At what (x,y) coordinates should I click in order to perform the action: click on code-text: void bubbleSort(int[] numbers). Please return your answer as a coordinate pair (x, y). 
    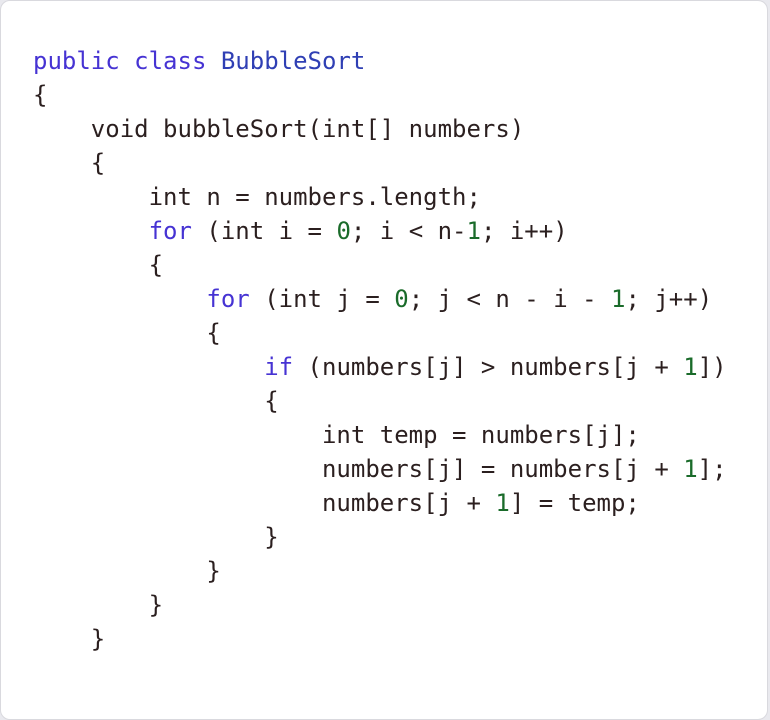
    Looking at the image, I should click on (279, 129).